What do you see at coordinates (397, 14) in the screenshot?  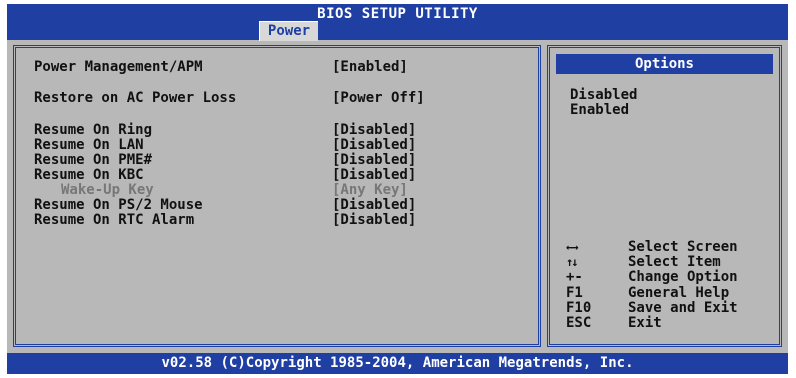 I see `bios-title: BIOS SETUP UTILITY` at bounding box center [397, 14].